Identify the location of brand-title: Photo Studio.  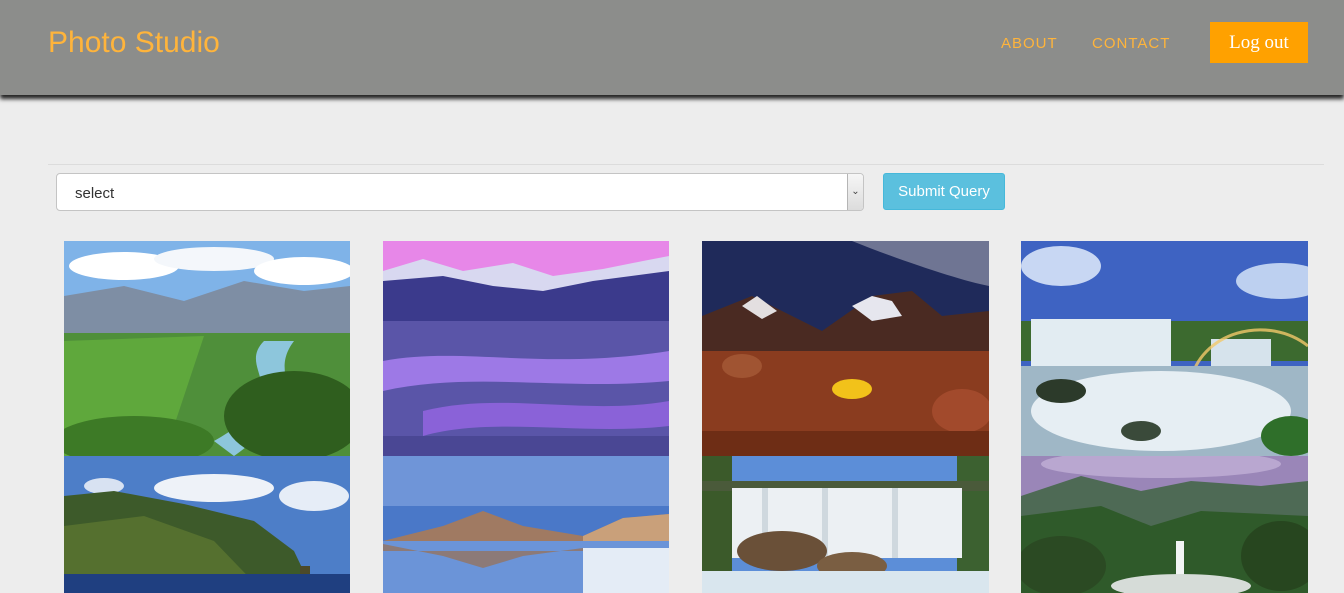
(134, 43).